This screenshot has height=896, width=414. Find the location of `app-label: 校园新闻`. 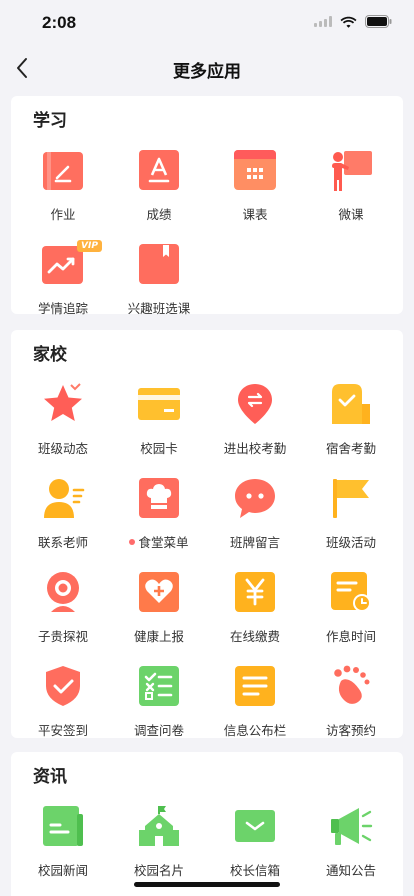

app-label: 校园新闻 is located at coordinates (62, 870).